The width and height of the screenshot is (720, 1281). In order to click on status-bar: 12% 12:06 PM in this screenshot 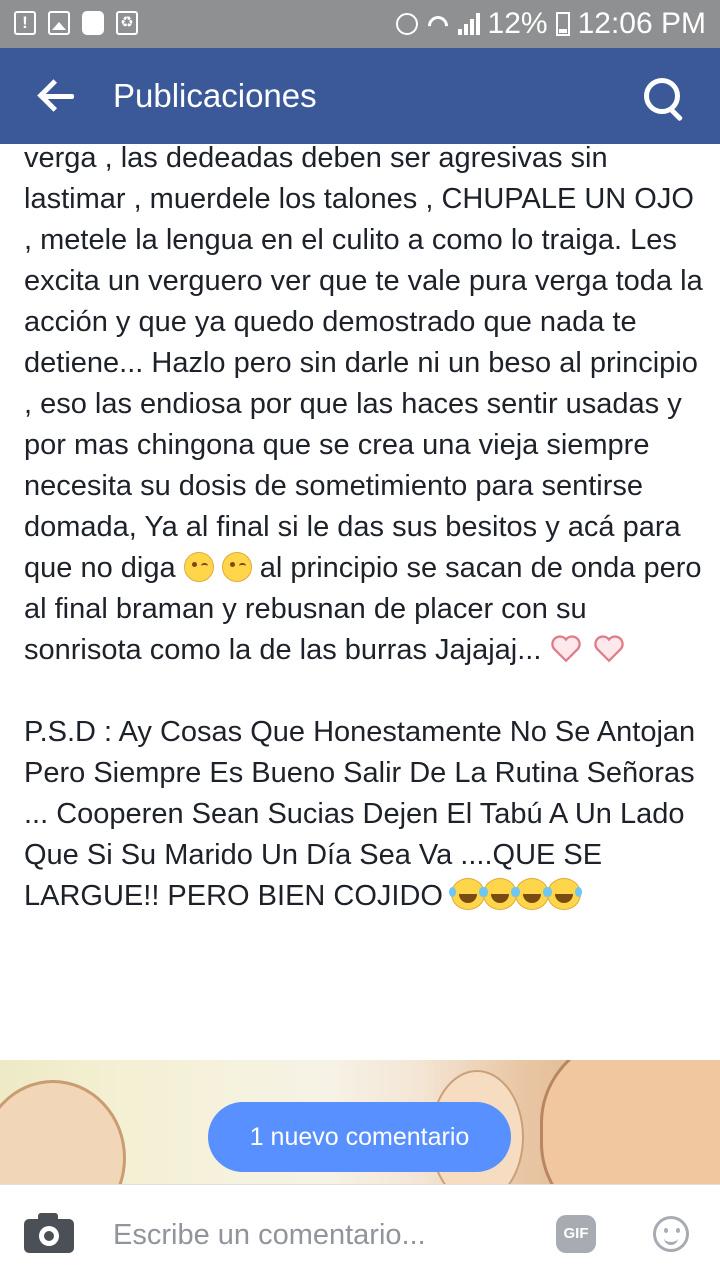, I will do `click(360, 24)`.